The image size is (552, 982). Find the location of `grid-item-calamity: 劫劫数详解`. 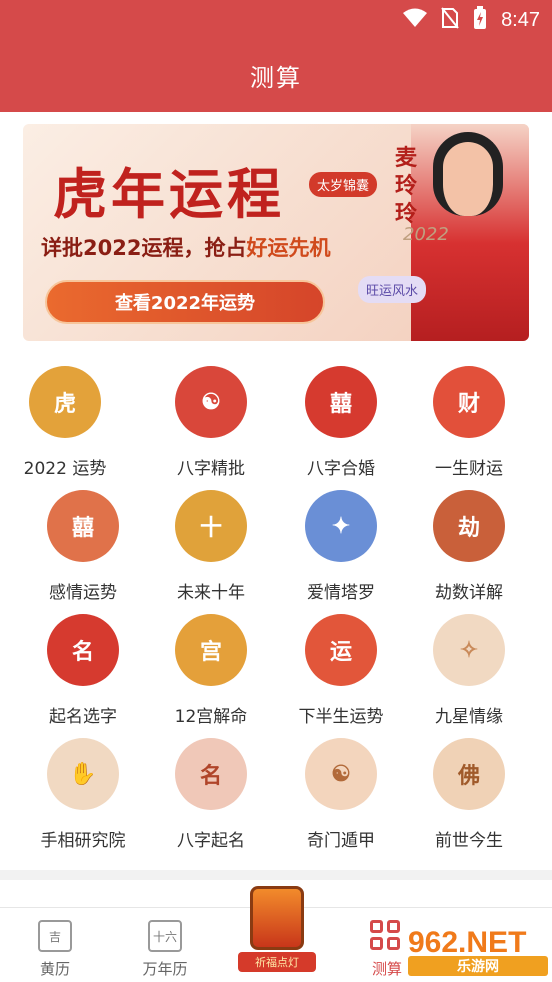

grid-item-calamity: 劫劫数详解 is located at coordinates (469, 548).